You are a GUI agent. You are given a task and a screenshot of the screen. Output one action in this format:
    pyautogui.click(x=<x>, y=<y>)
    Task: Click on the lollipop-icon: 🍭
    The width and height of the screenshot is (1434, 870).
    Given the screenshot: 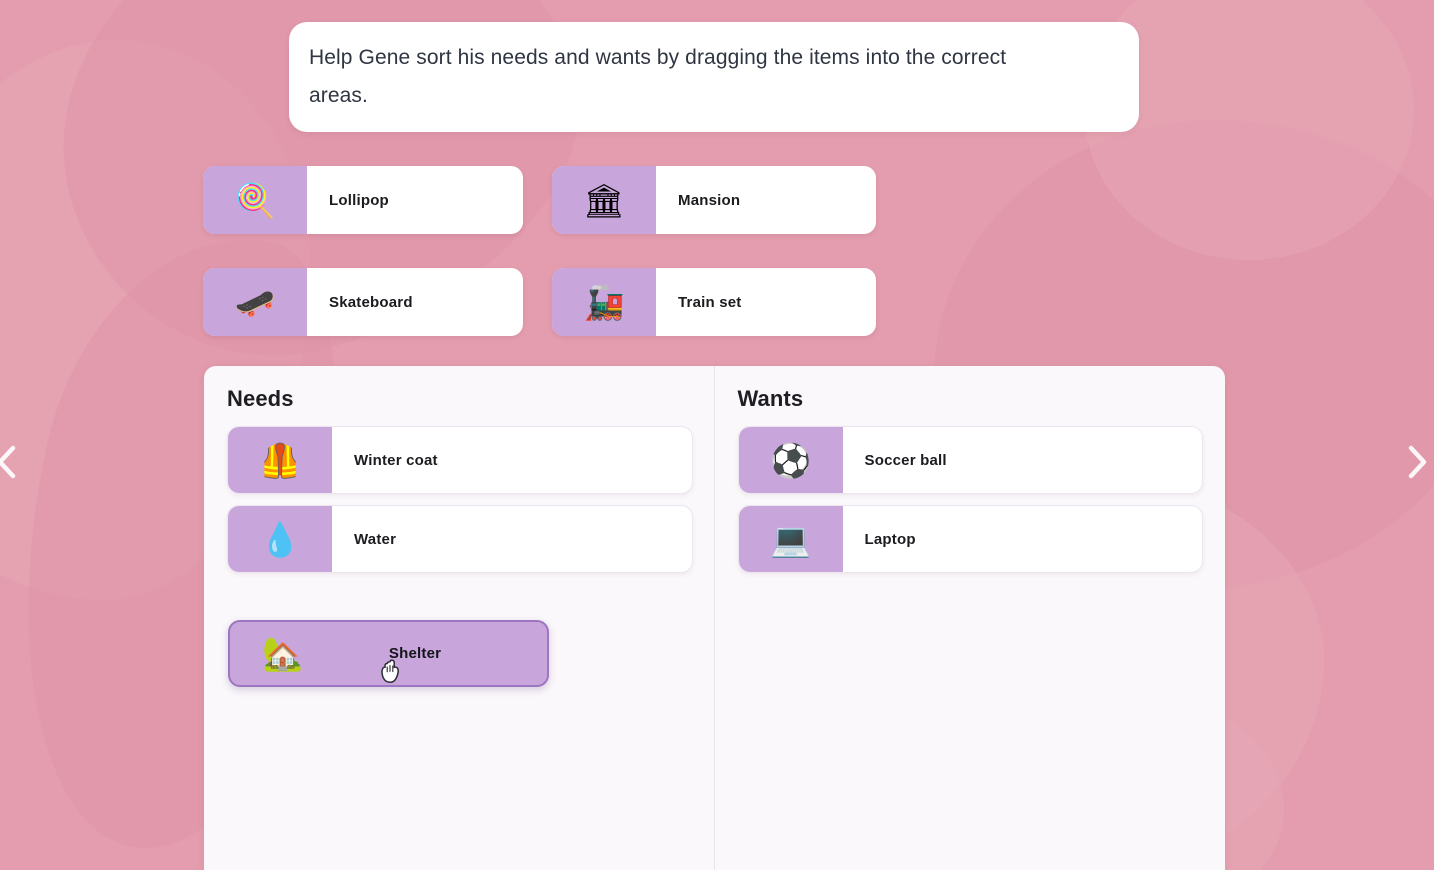 What is the action you would take?
    pyautogui.click(x=255, y=200)
    